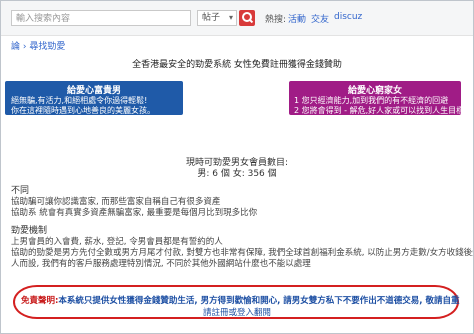 The height and width of the screenshot is (334, 474). Describe the element at coordinates (101, 18) in the screenshot. I see `search-input: 輸入搜索內容` at that location.